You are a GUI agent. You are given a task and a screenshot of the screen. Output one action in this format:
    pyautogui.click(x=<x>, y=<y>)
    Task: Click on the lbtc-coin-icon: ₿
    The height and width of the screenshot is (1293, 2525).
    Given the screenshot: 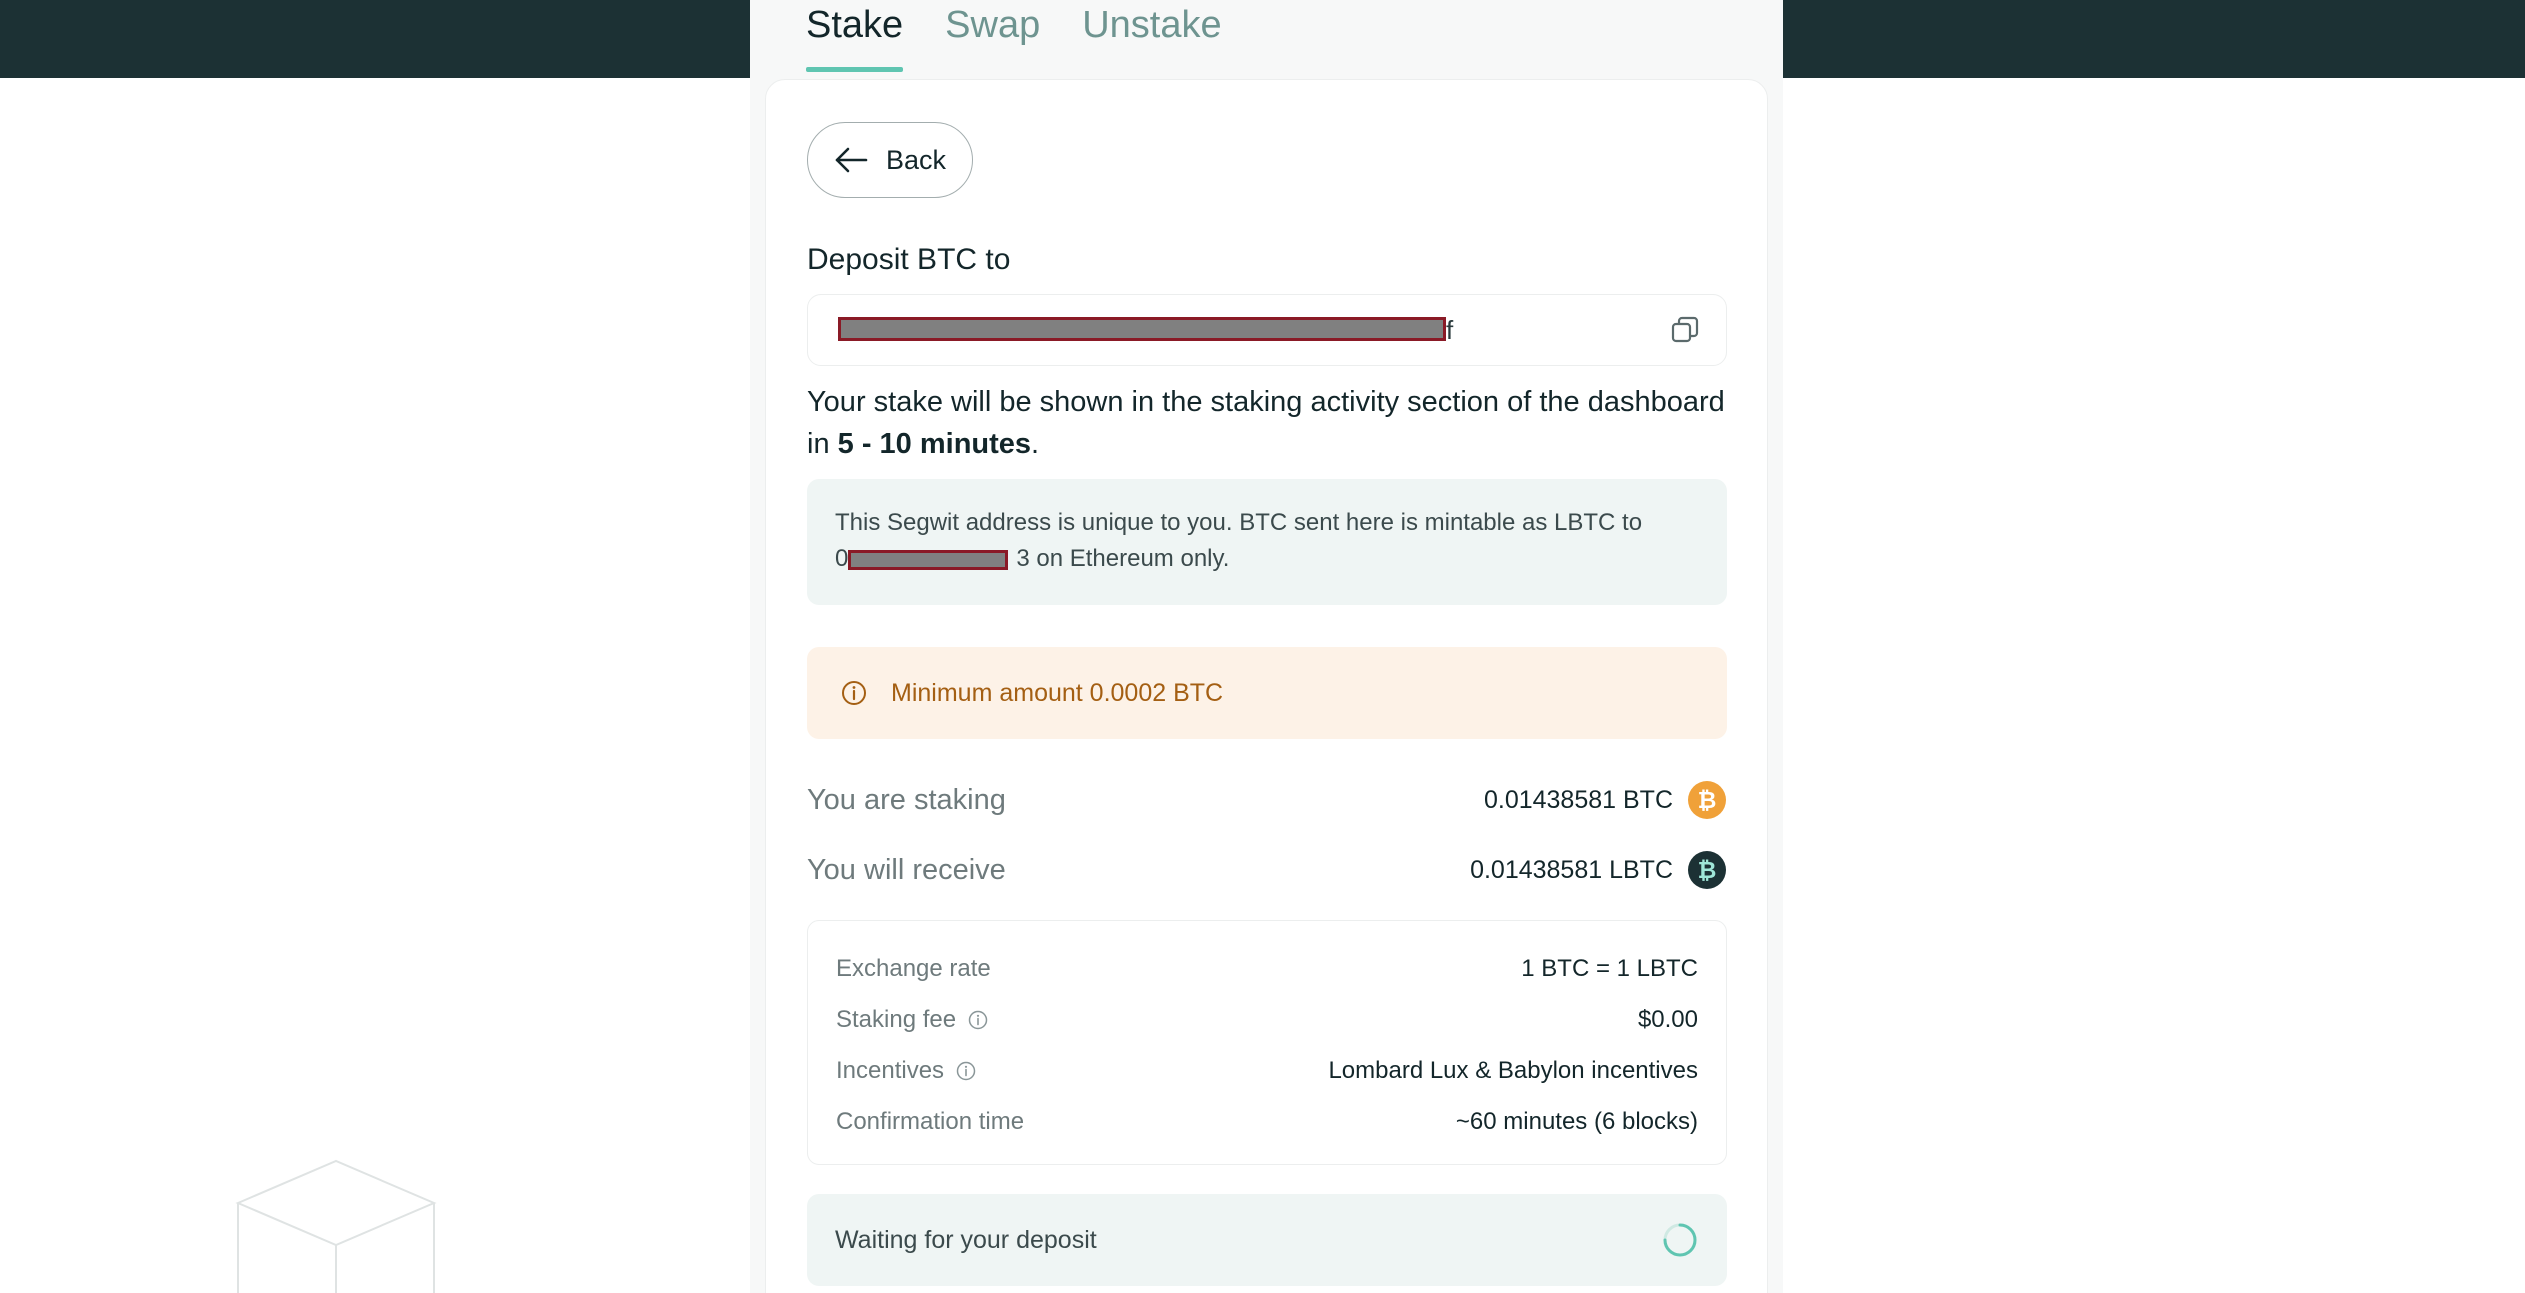 What is the action you would take?
    pyautogui.click(x=1707, y=870)
    